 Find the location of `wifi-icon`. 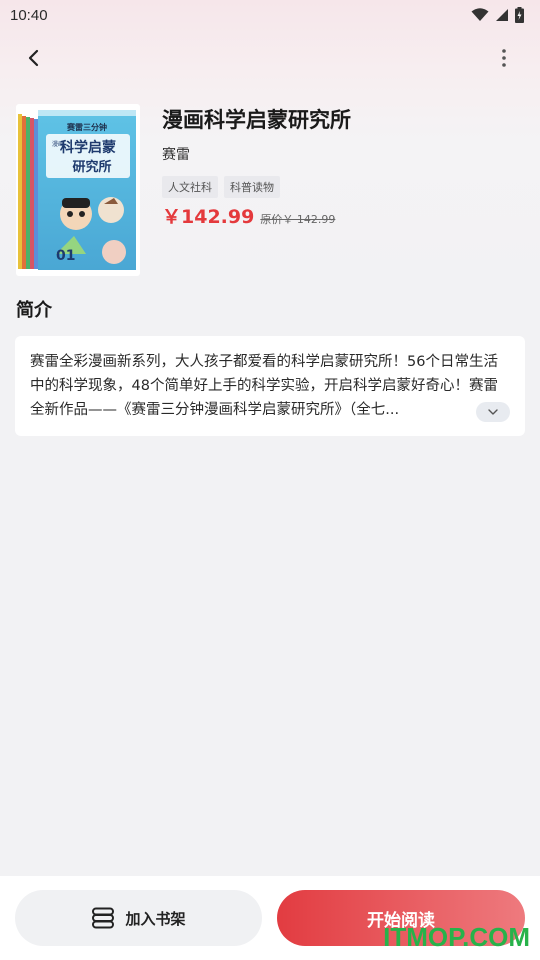

wifi-icon is located at coordinates (480, 14).